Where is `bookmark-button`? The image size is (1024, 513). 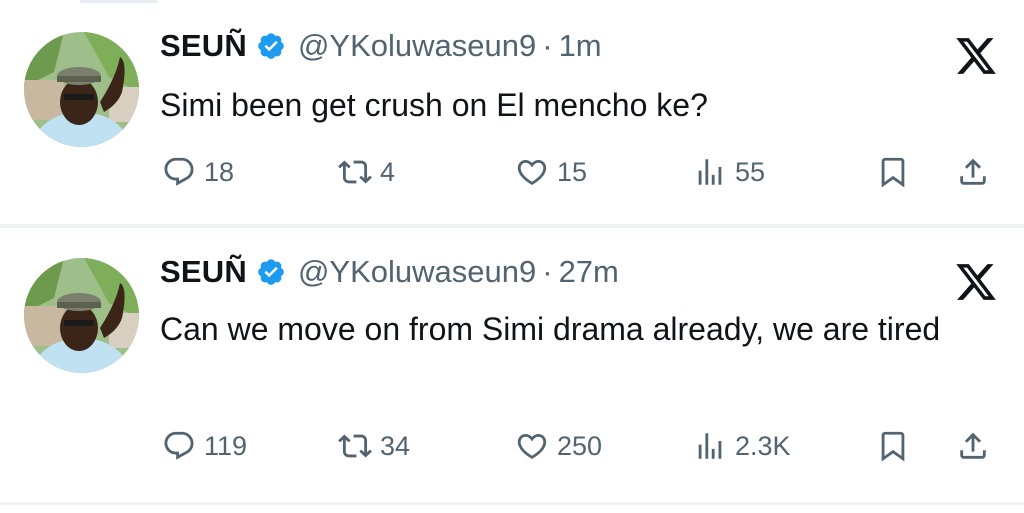 bookmark-button is located at coordinates (893, 446).